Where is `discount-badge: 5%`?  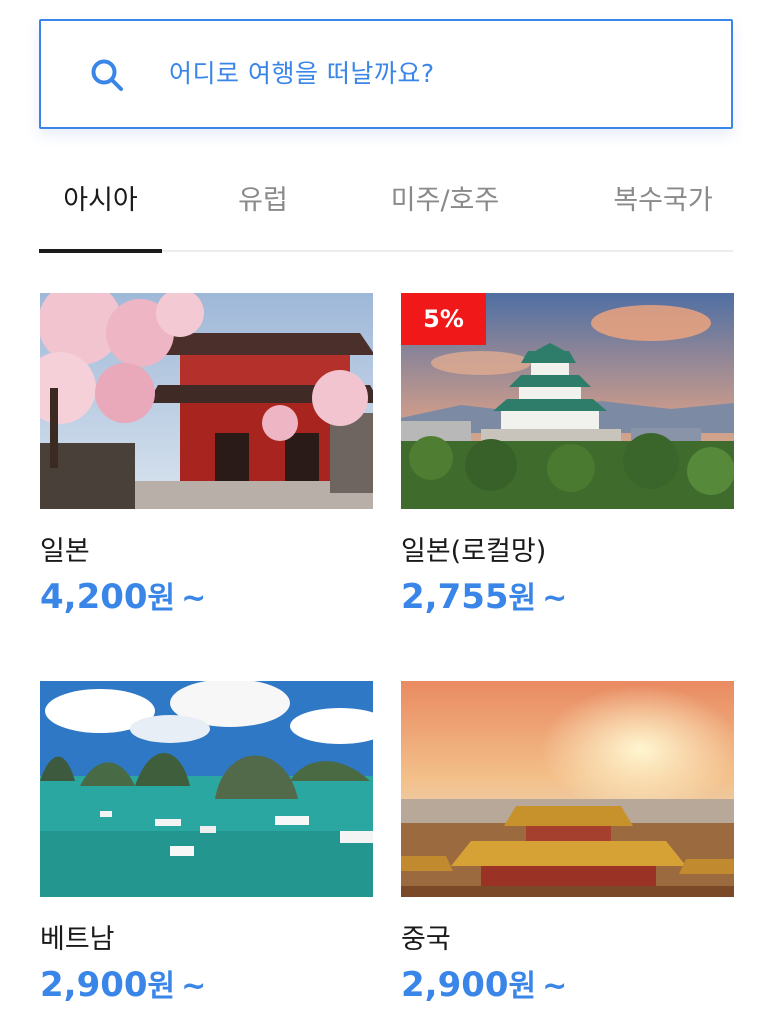
discount-badge: 5% is located at coordinates (443, 319).